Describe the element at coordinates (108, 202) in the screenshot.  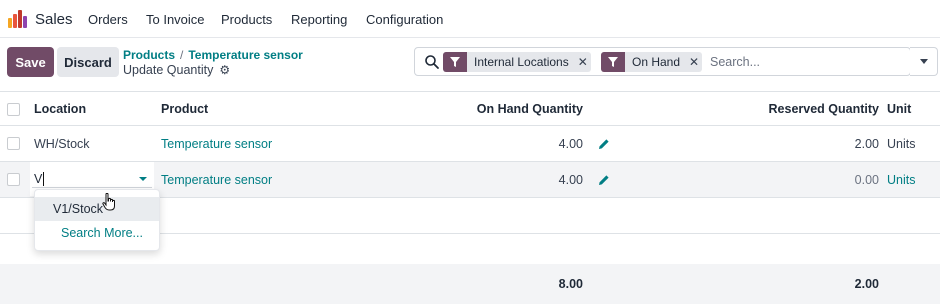
I see `hand-cursor-icon` at that location.